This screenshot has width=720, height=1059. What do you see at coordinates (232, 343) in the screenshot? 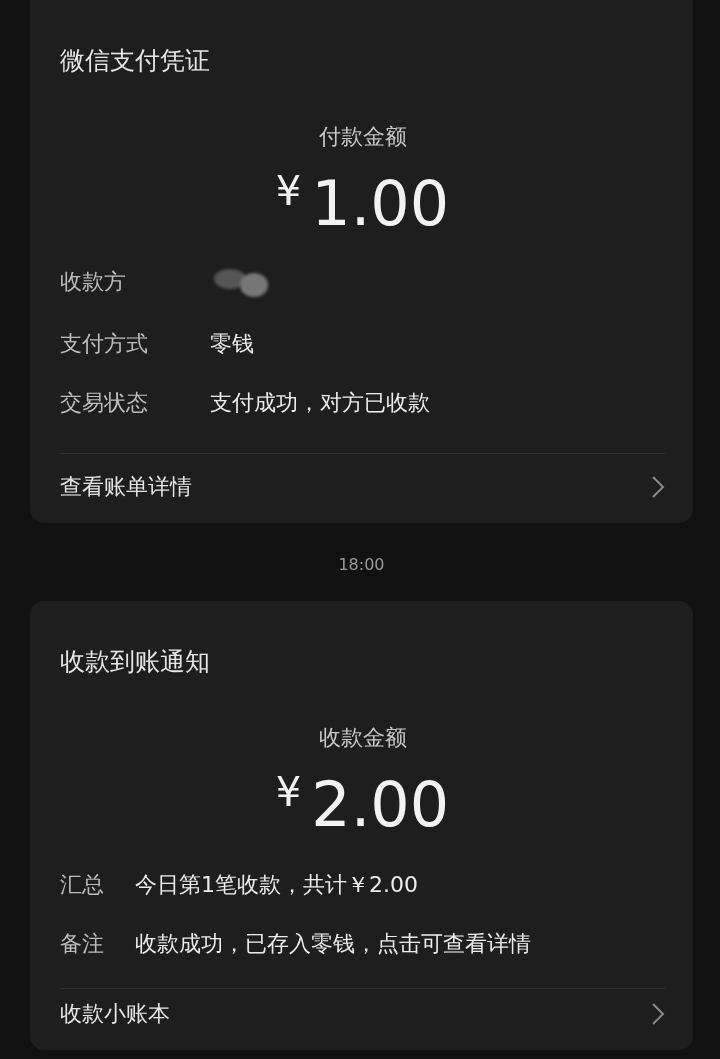
I see `field-value: 零钱` at bounding box center [232, 343].